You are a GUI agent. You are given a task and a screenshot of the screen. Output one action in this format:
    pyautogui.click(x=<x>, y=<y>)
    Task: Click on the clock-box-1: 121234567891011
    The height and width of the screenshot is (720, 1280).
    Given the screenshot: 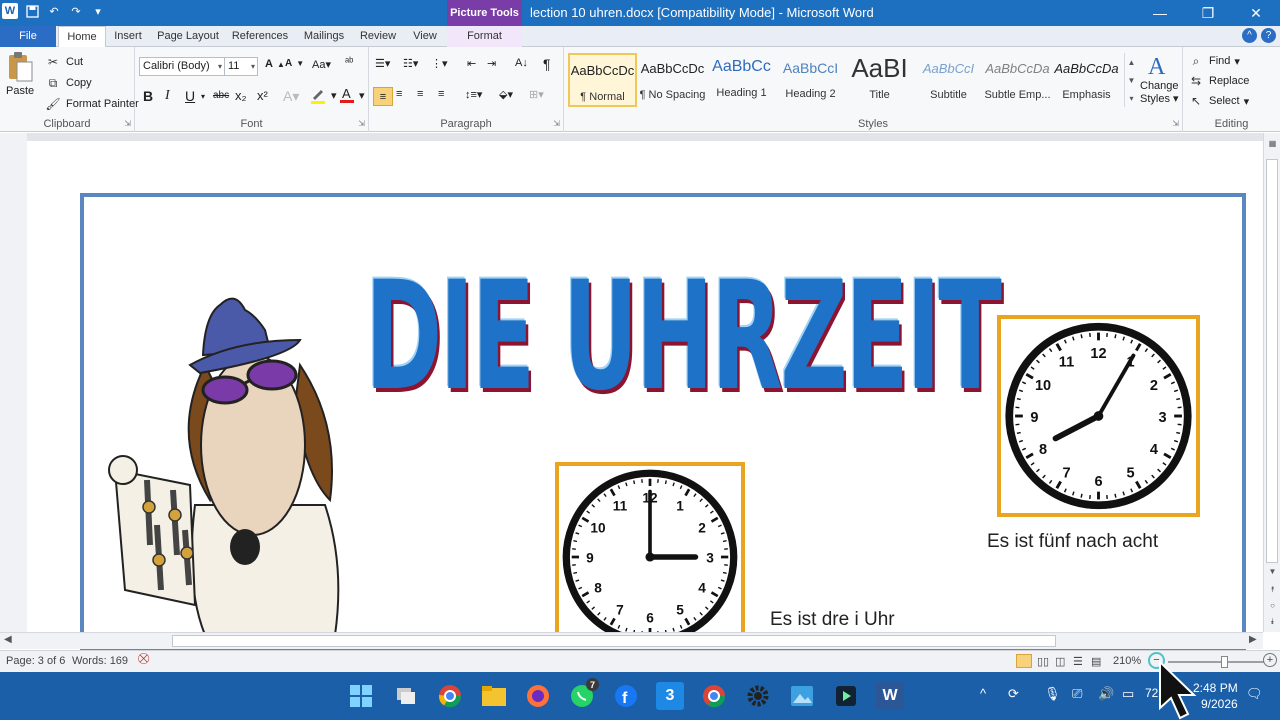 What is the action you would take?
    pyautogui.click(x=1098, y=416)
    